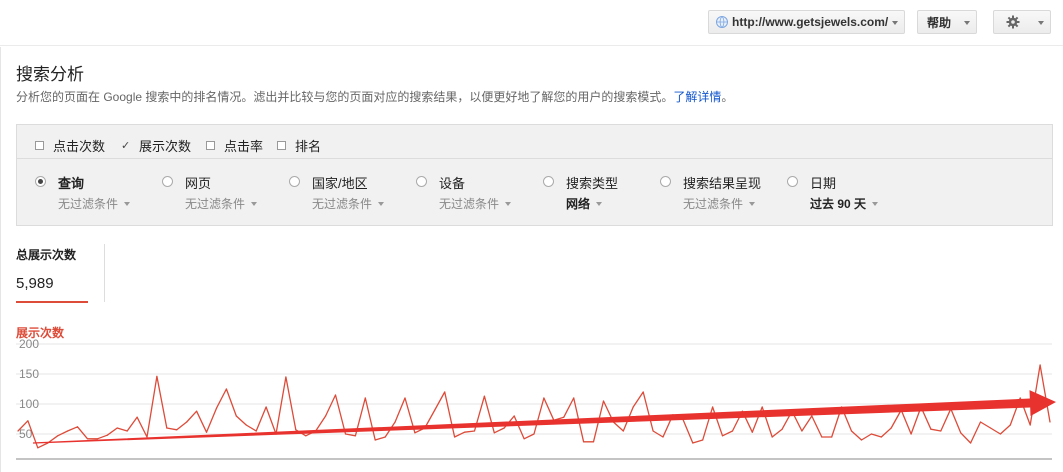 Image resolution: width=1063 pixels, height=472 pixels. Describe the element at coordinates (947, 22) in the screenshot. I see `help-button: 帮助` at that location.